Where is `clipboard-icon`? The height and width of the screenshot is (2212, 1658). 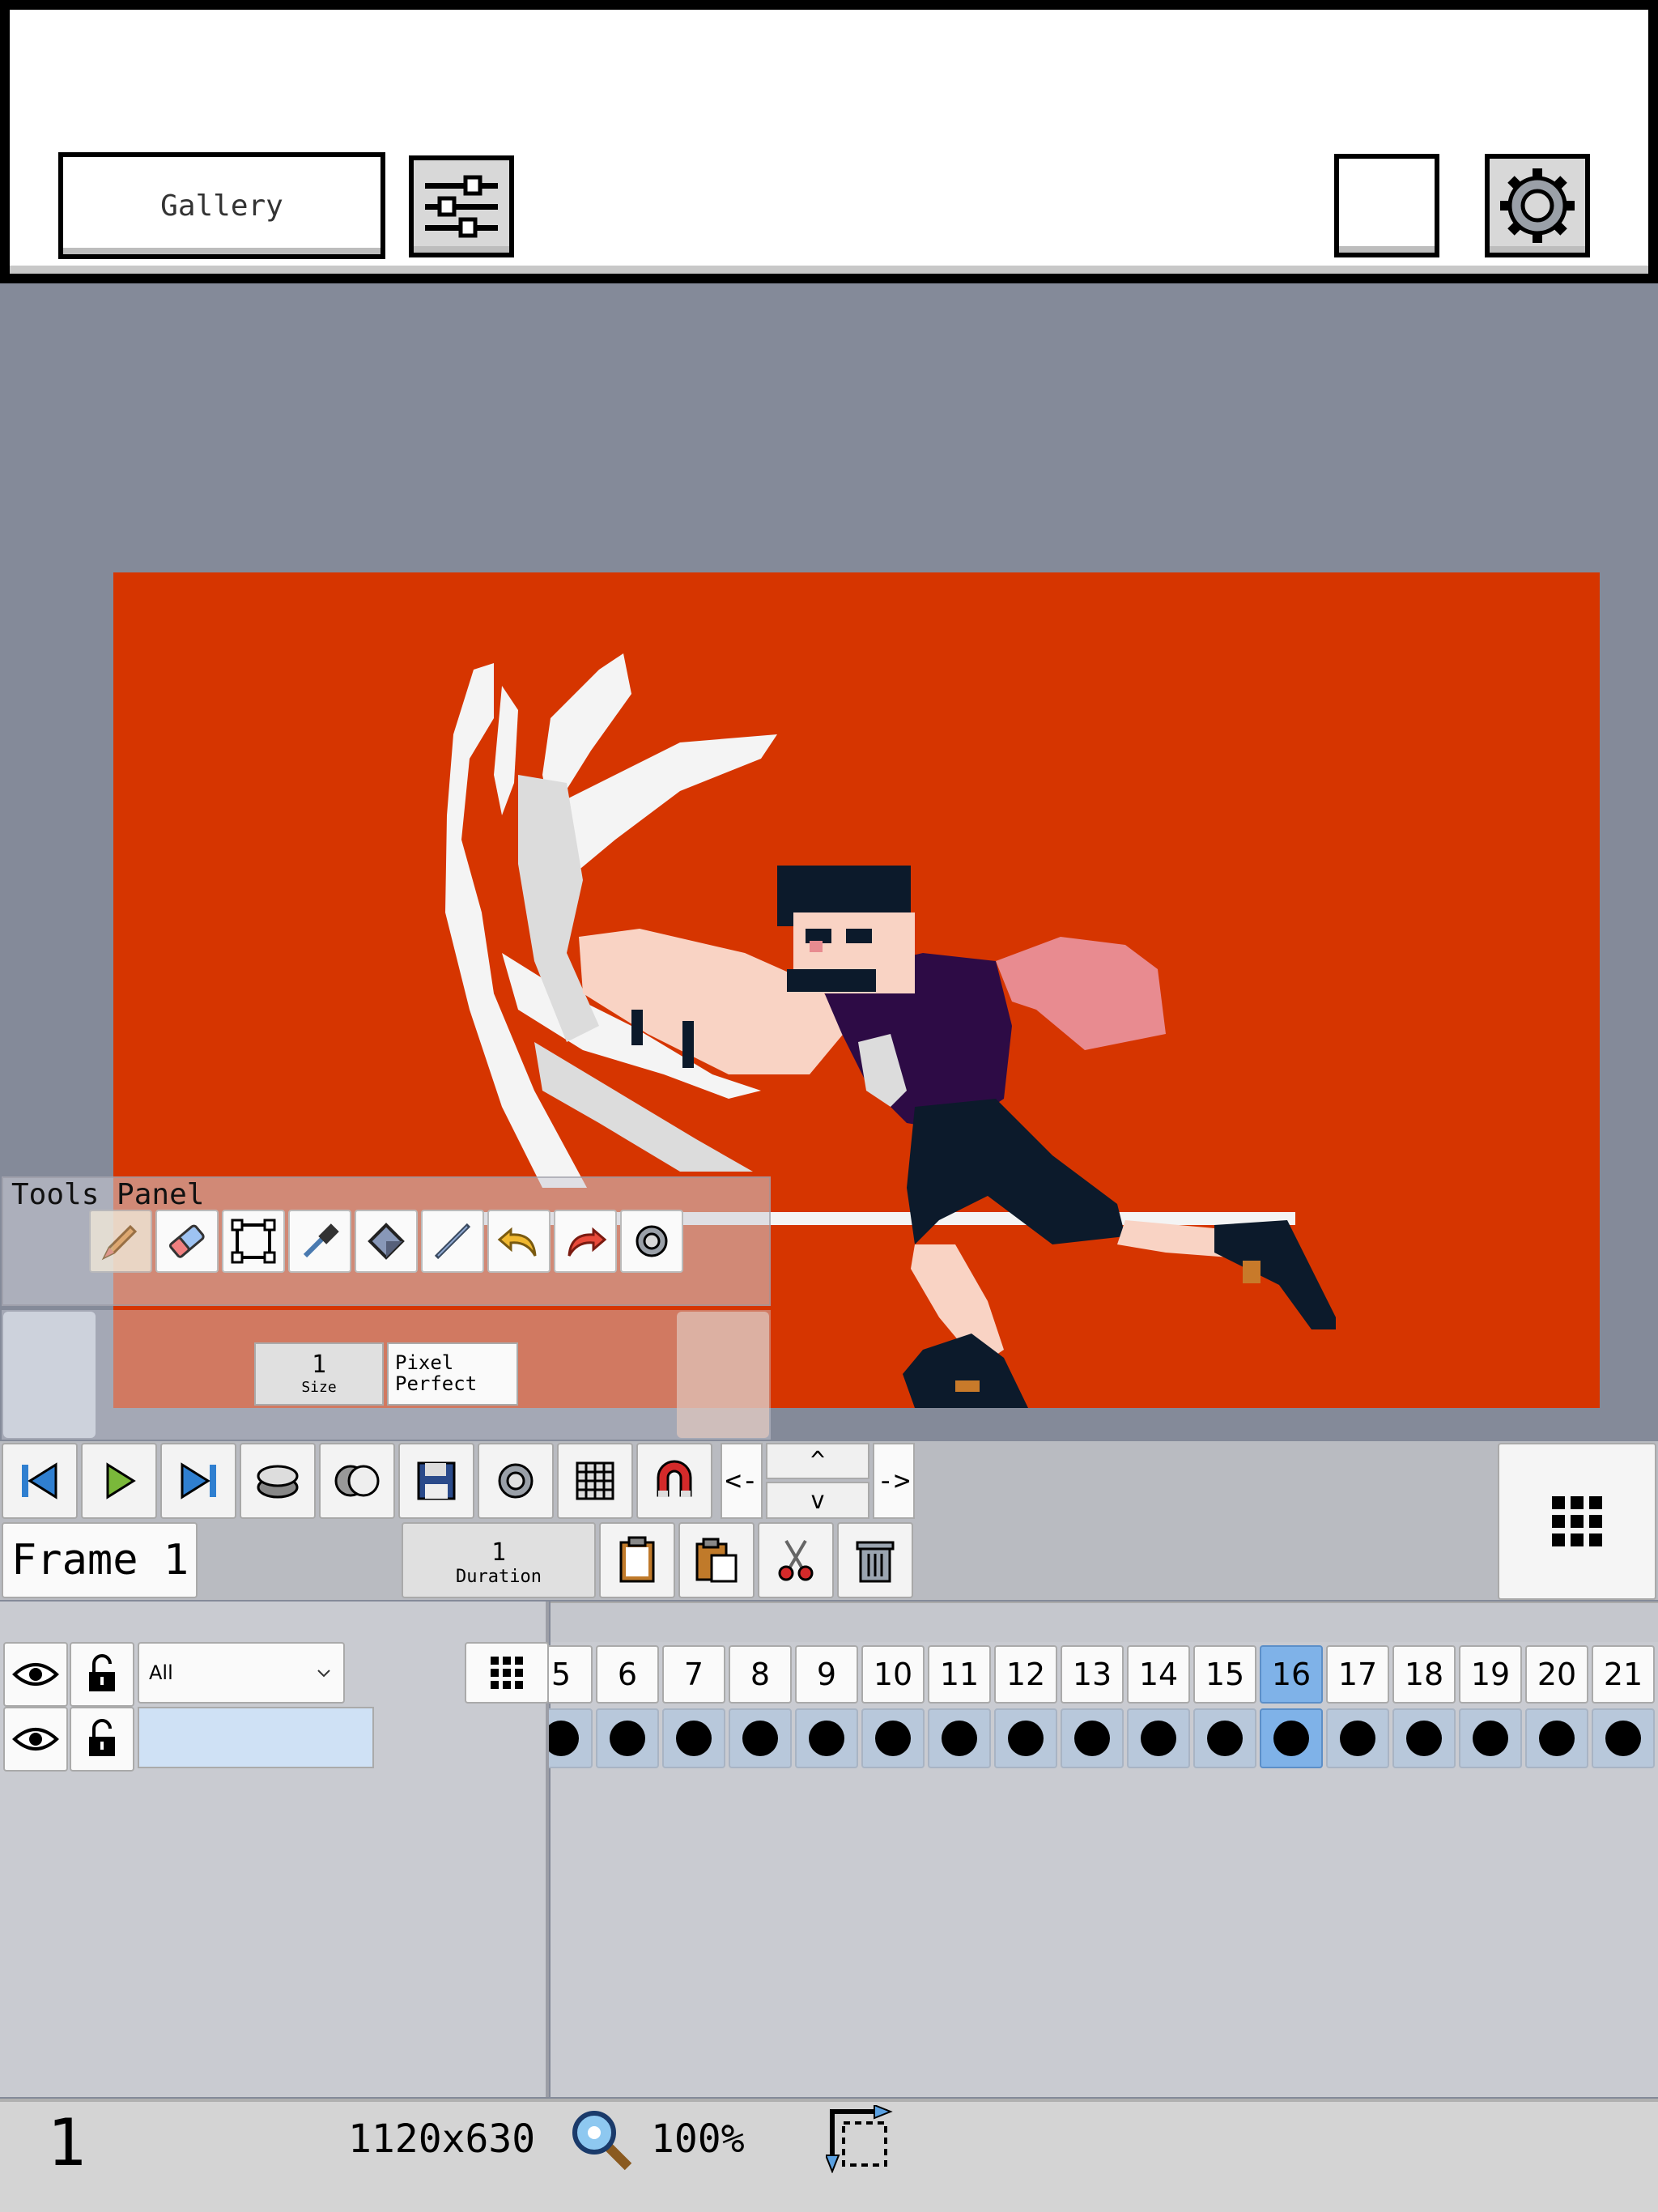
clipboard-icon is located at coordinates (637, 1560).